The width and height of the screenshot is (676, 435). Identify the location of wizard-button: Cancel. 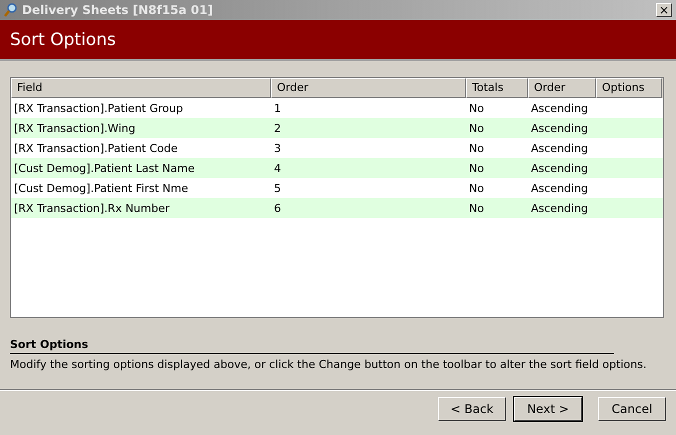
(632, 409).